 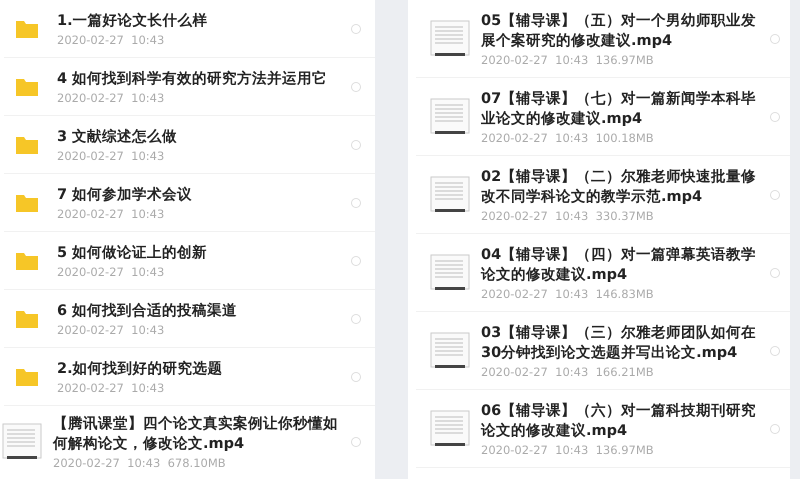 What do you see at coordinates (623, 30) in the screenshot?
I see `file-name: 05【辅导课】（五）对一个男幼师职业发展个案研究的修改建议.mp4` at bounding box center [623, 30].